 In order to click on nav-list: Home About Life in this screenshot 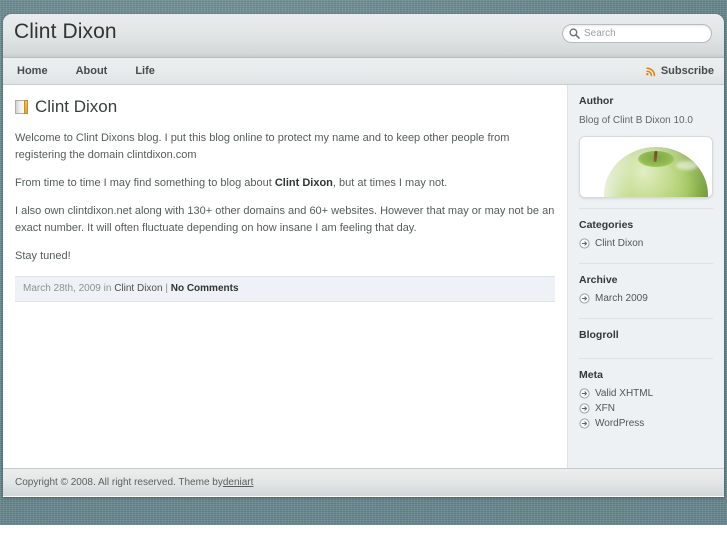, I will do `click(363, 71)`.